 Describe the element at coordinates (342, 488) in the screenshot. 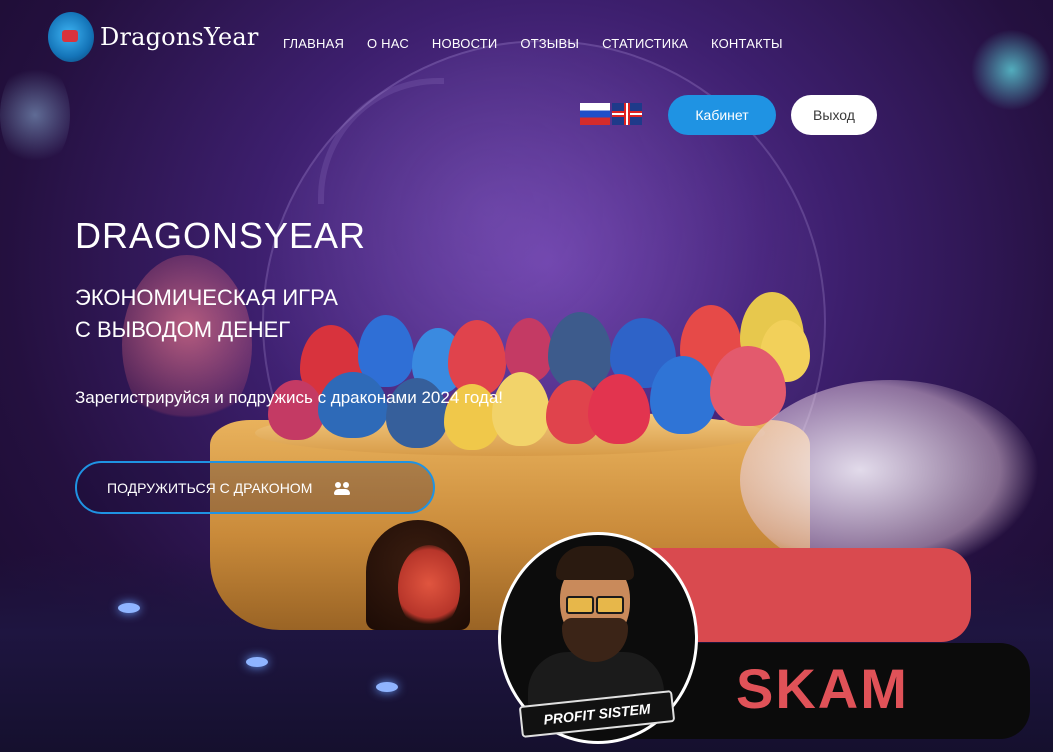

I see `people-icon` at that location.